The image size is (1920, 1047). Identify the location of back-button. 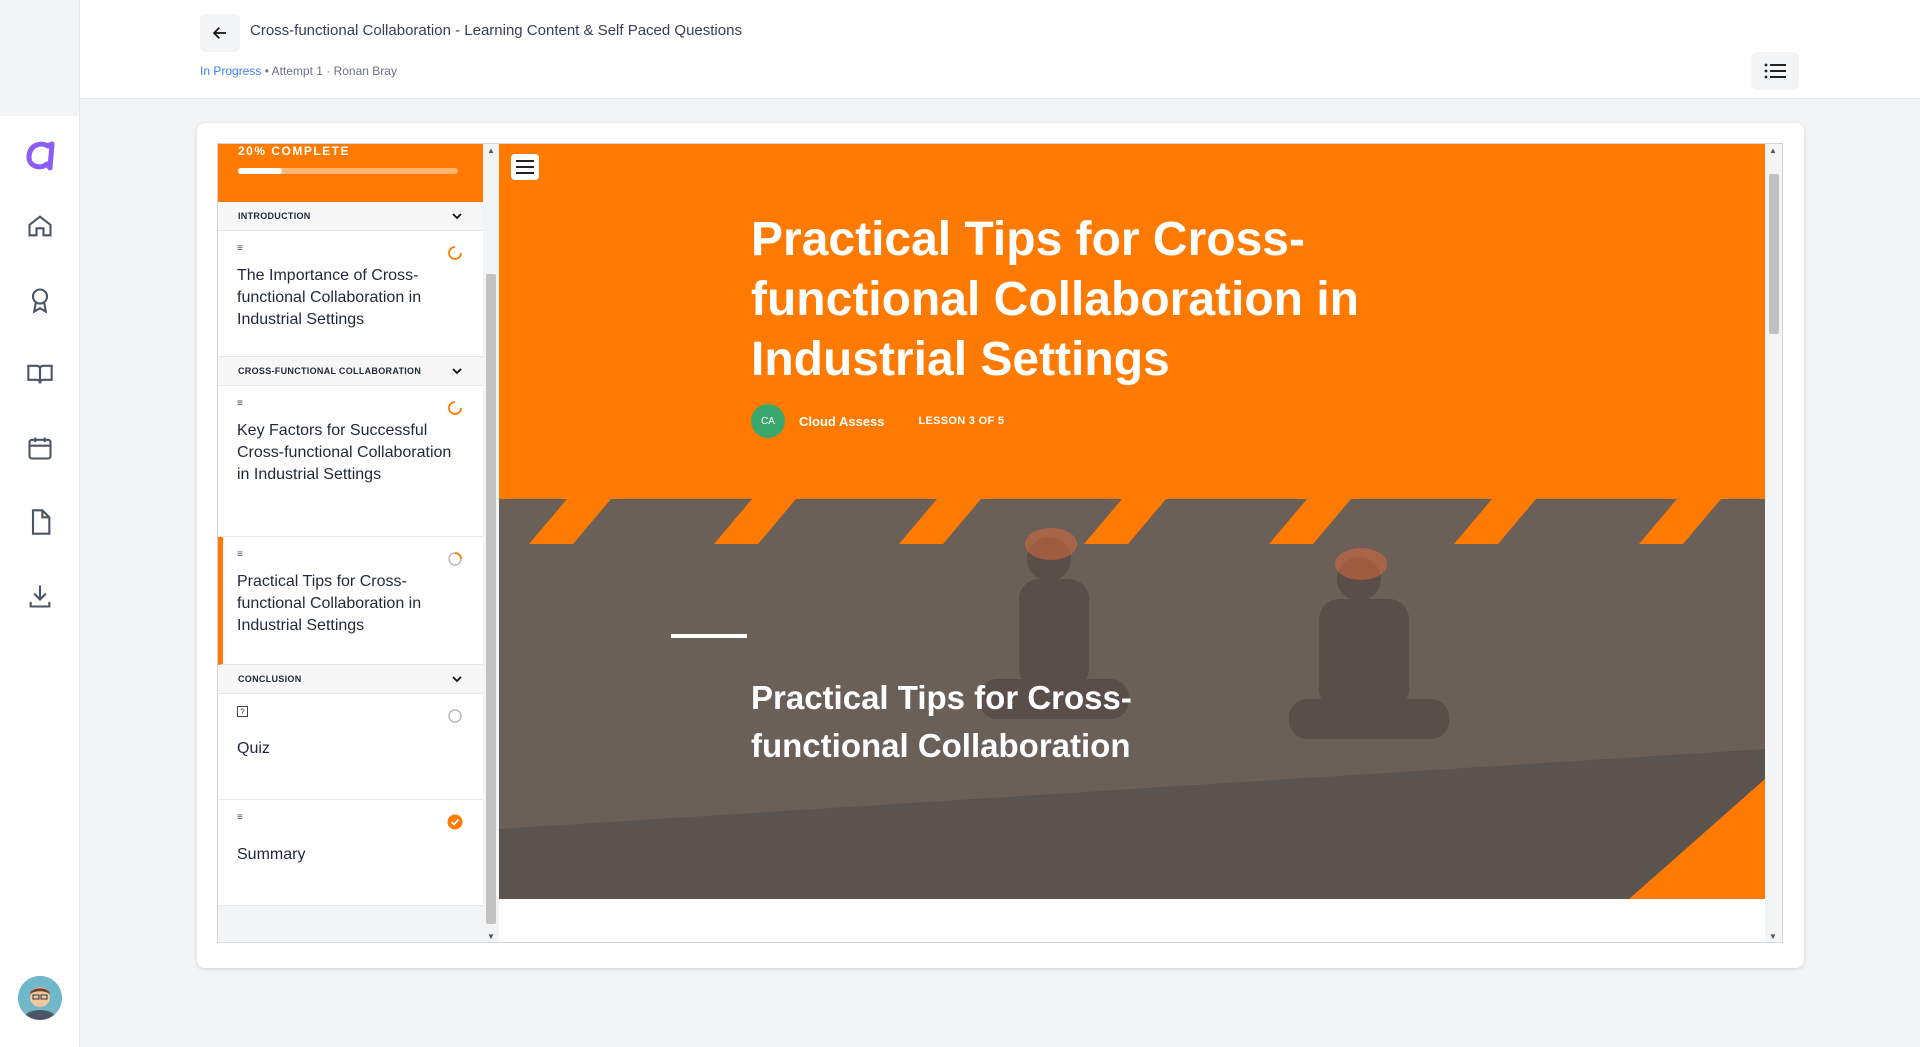
(220, 33).